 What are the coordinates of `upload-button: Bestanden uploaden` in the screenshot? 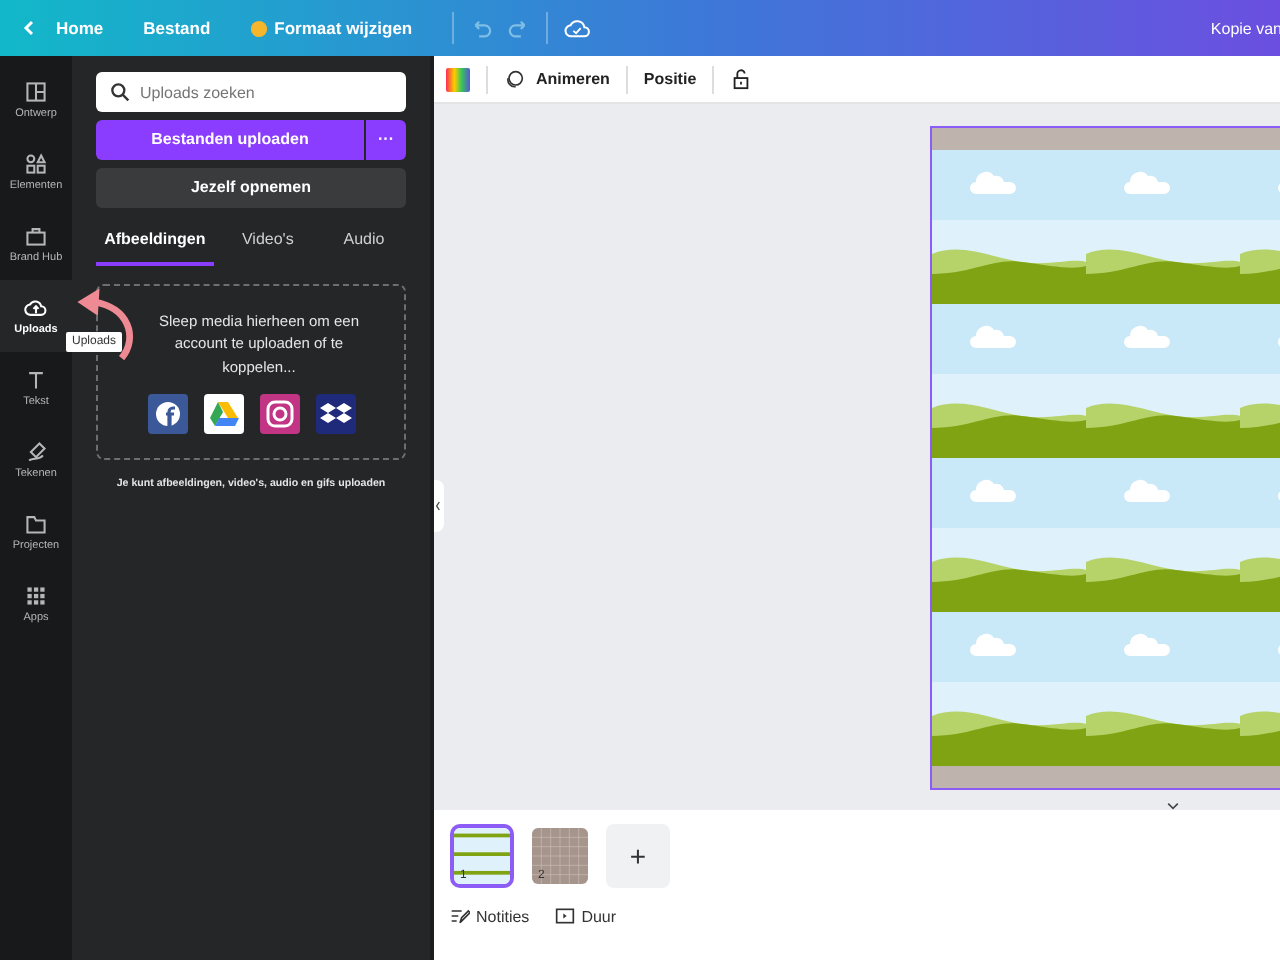 It's located at (230, 140).